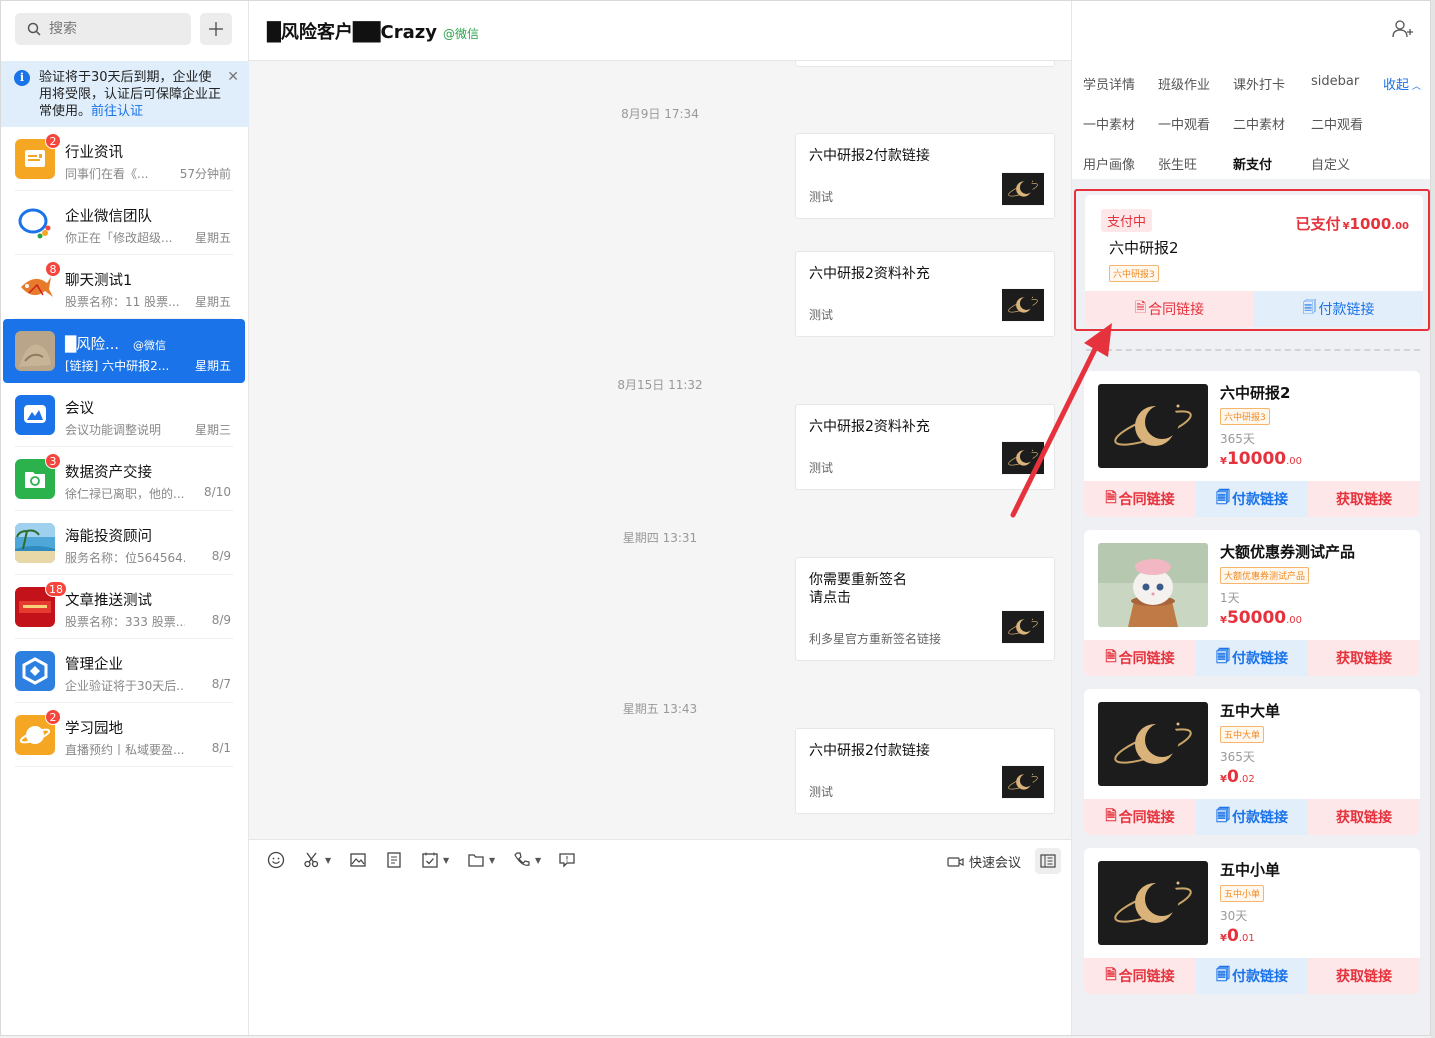  I want to click on add-member-icon, so click(1403, 29).